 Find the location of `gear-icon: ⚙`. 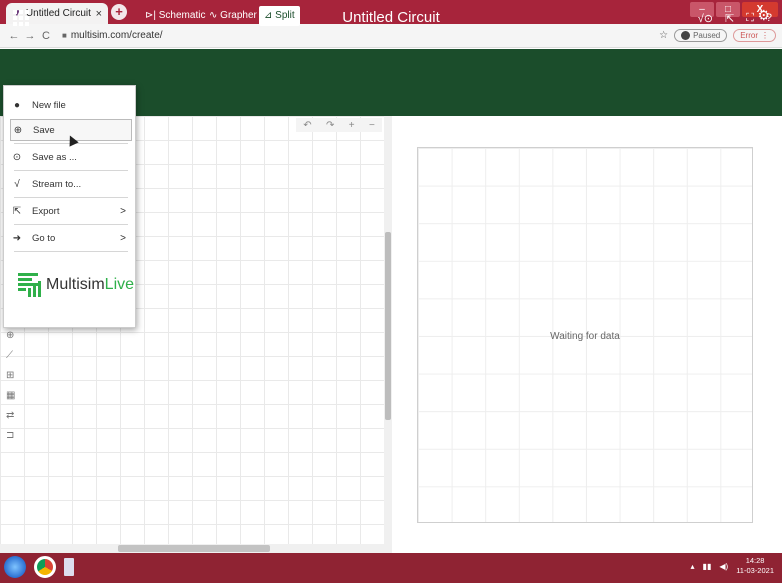

gear-icon: ⚙ is located at coordinates (763, 15).